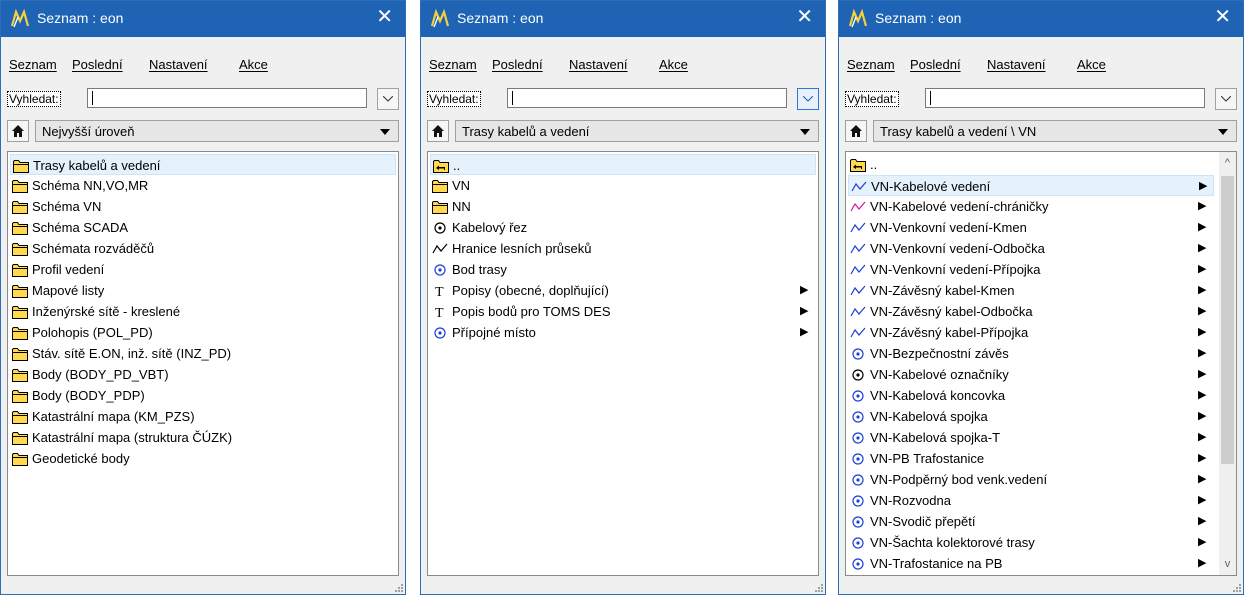 The width and height of the screenshot is (1245, 595). I want to click on list-item: VN-Podpěrný bod venk.vedení ▶, so click(1031, 479).